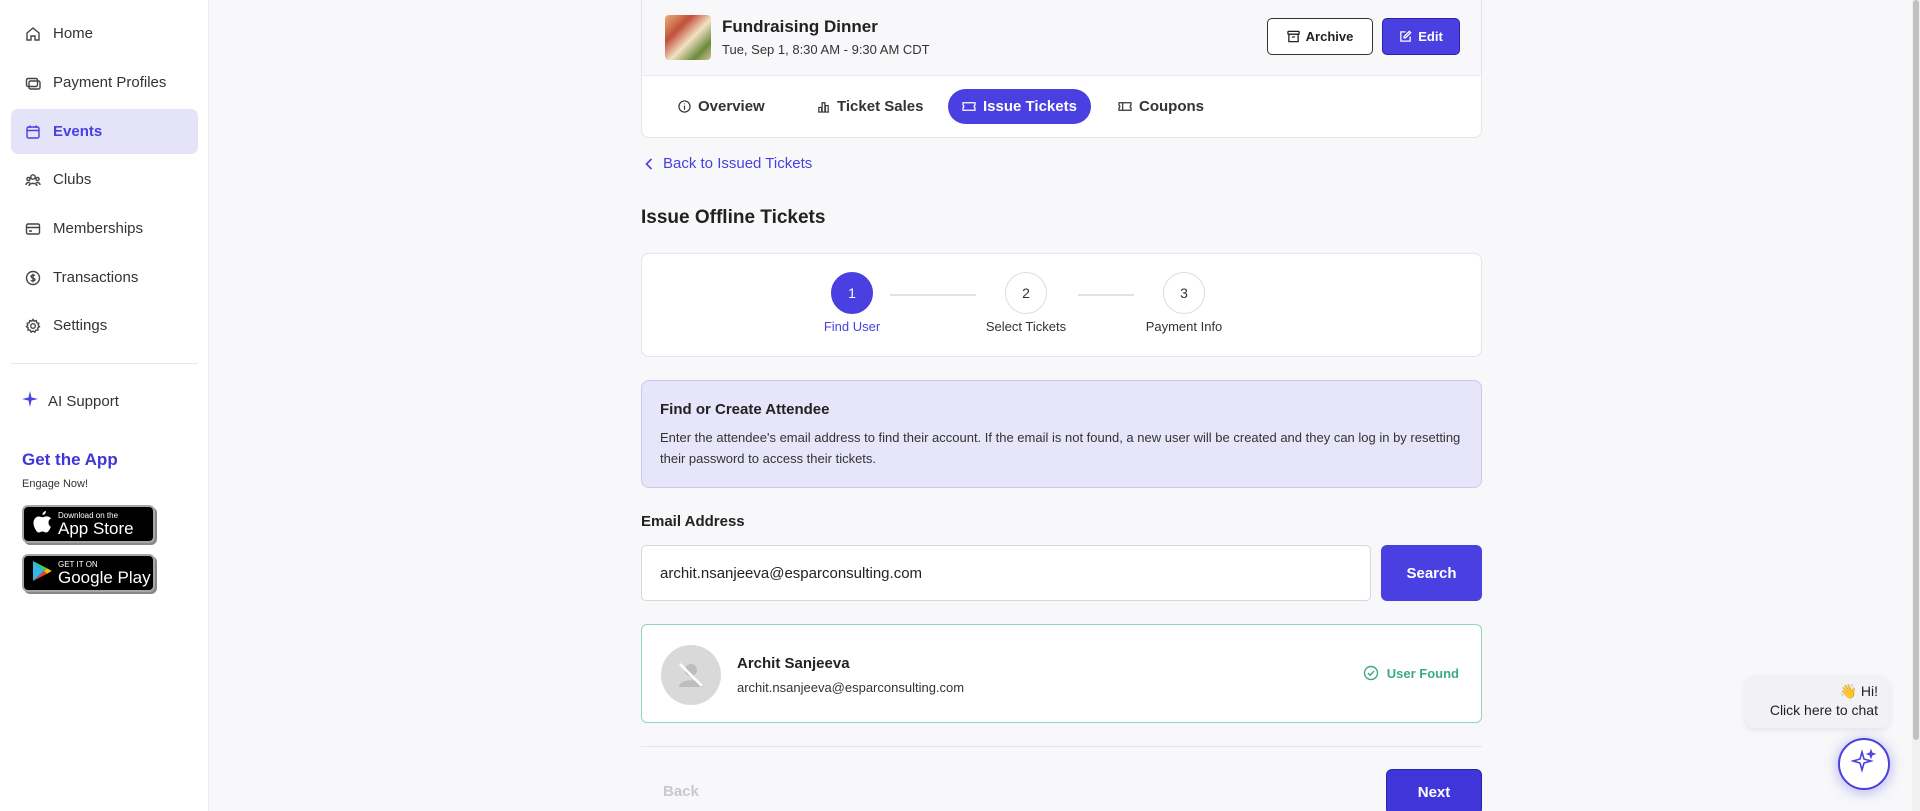 Image resolution: width=1920 pixels, height=811 pixels. I want to click on home-icon, so click(33, 34).